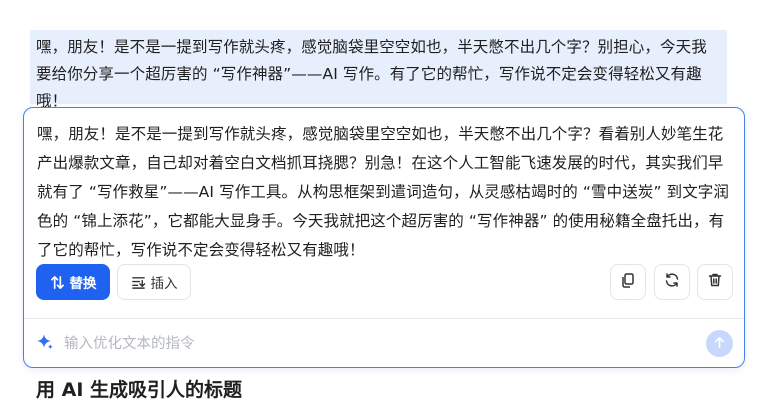 This screenshot has height=402, width=771. I want to click on prompt-input, so click(374, 344).